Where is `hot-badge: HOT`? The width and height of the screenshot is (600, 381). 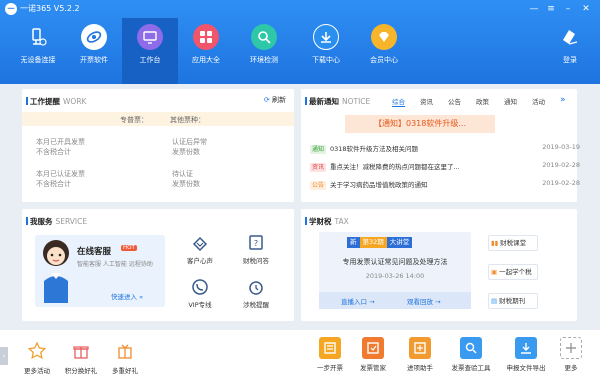 hot-badge: HOT is located at coordinates (129, 248).